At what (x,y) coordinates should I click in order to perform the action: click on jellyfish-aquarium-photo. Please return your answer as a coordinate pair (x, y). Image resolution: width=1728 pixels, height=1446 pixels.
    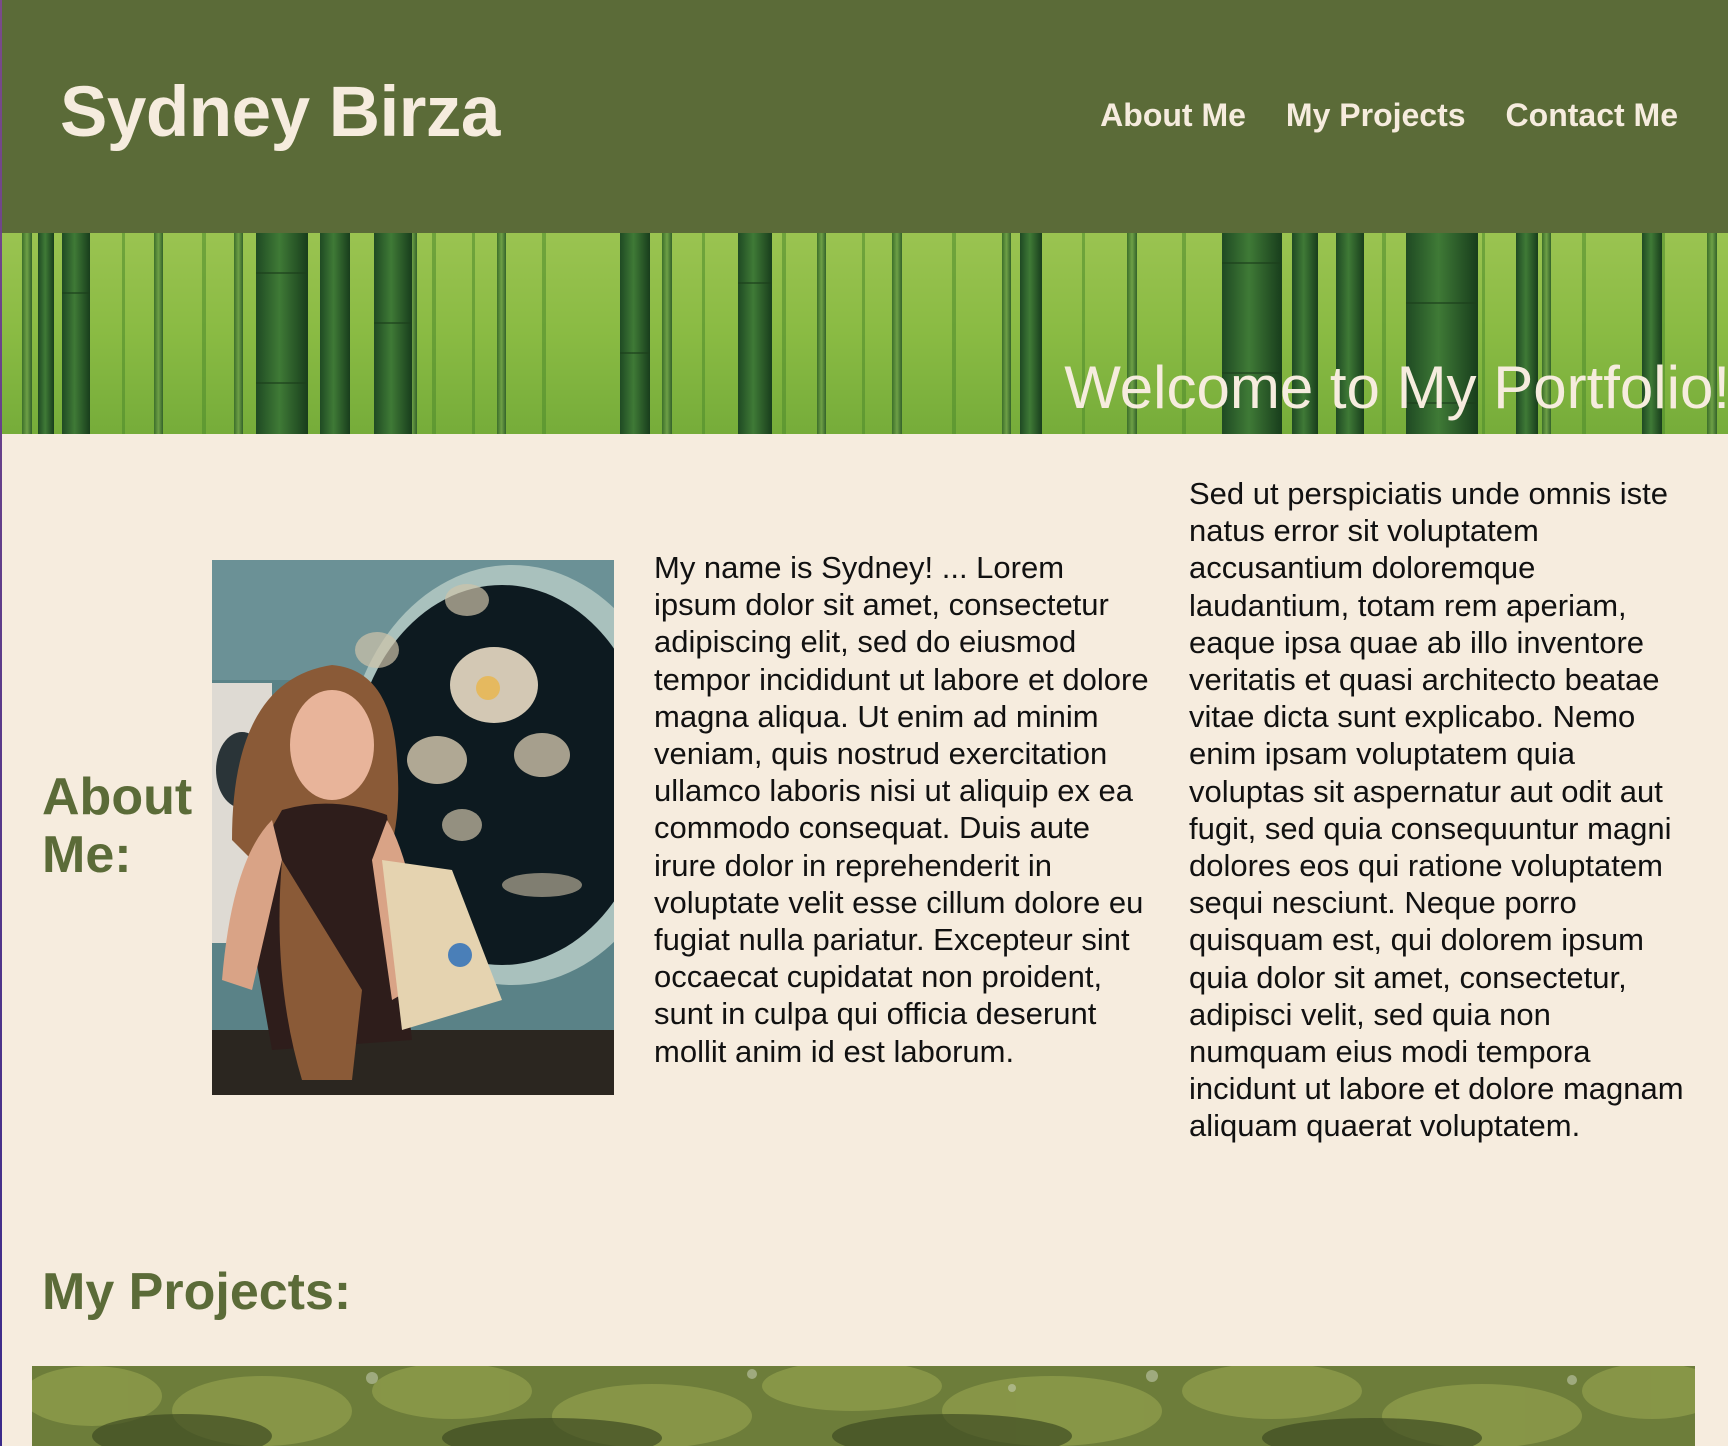
    Looking at the image, I should click on (413, 827).